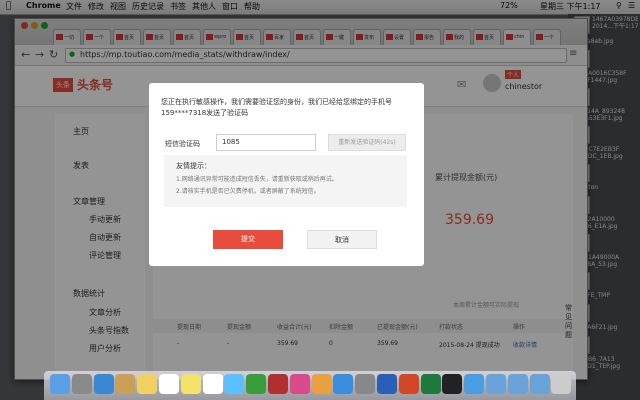 This screenshot has width=640, height=400. What do you see at coordinates (248, 191) in the screenshot?
I see `tip-line-2: 2.请核实手机是否已欠费停机，或者屏蔽了系统短信。` at bounding box center [248, 191].